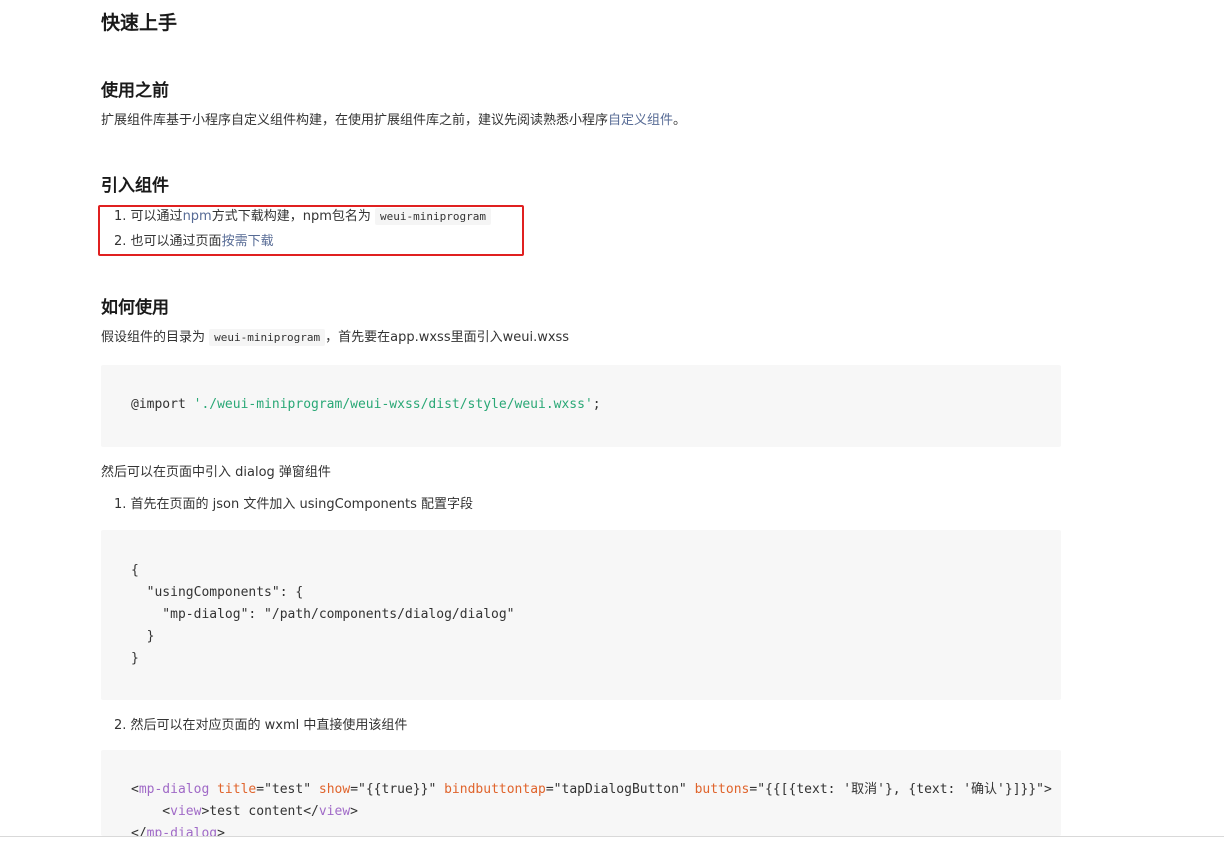  What do you see at coordinates (221, 831) in the screenshot?
I see `wxml-close-gt: >` at bounding box center [221, 831].